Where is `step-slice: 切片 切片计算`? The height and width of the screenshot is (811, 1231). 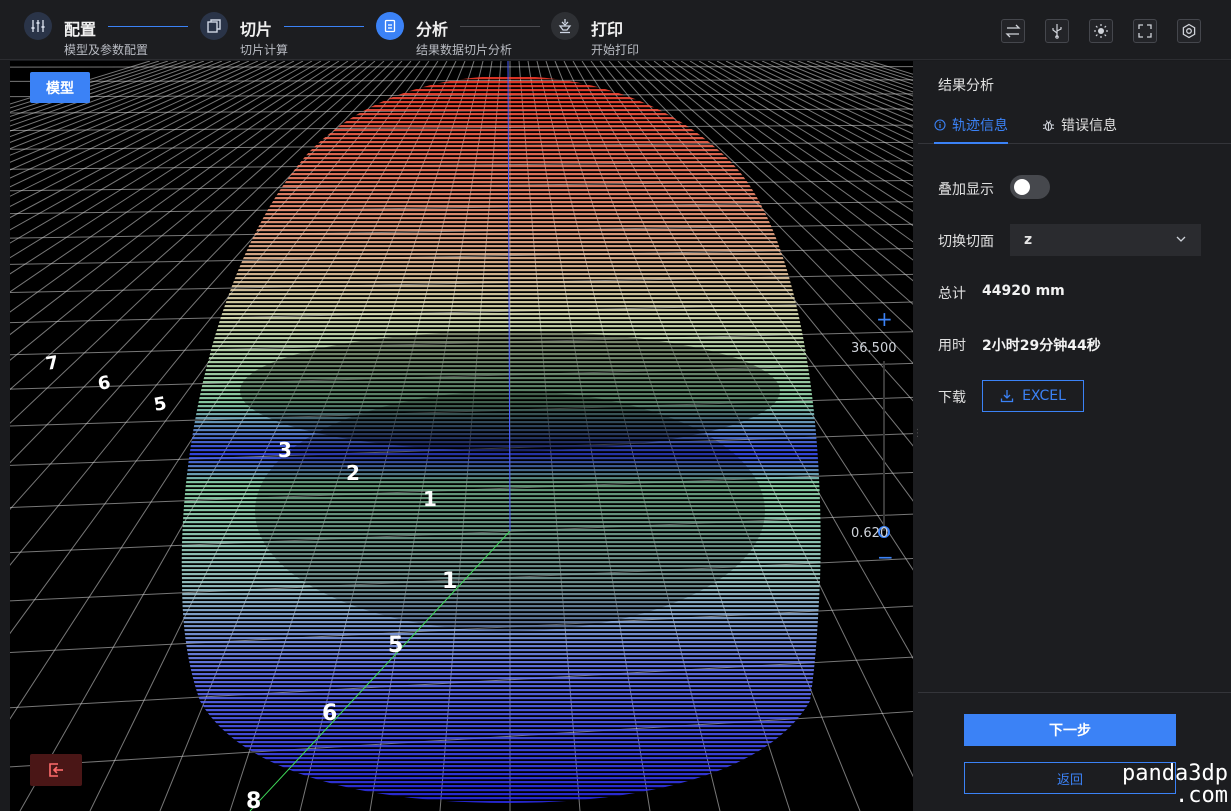
step-slice: 切片 切片计算 is located at coordinates (285, 33).